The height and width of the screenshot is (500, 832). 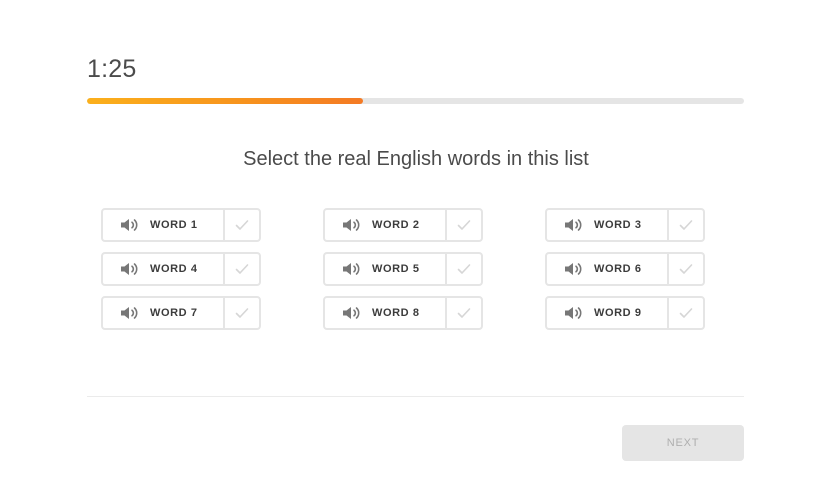 What do you see at coordinates (174, 269) in the screenshot?
I see `word-label: WORD 4` at bounding box center [174, 269].